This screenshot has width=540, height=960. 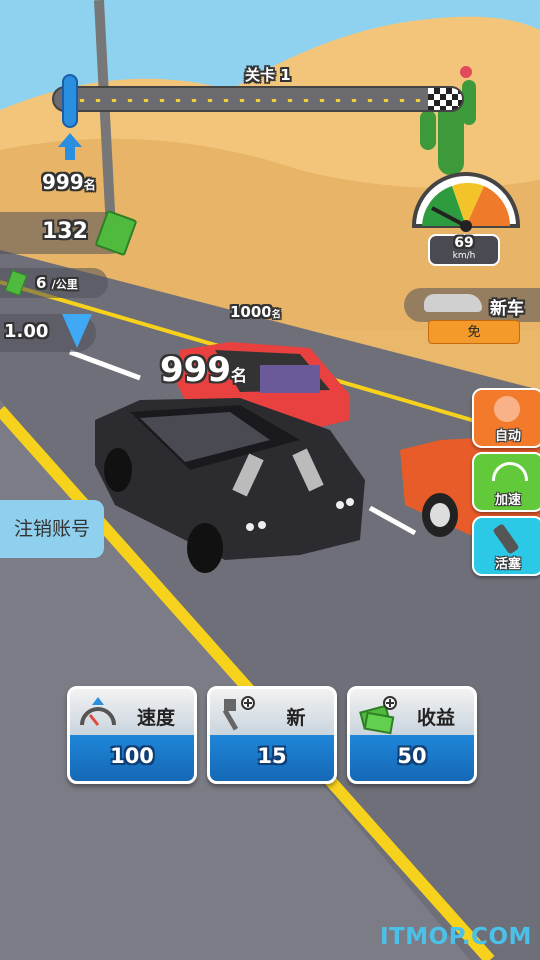 I want to click on money-value: 132, so click(x=65, y=231).